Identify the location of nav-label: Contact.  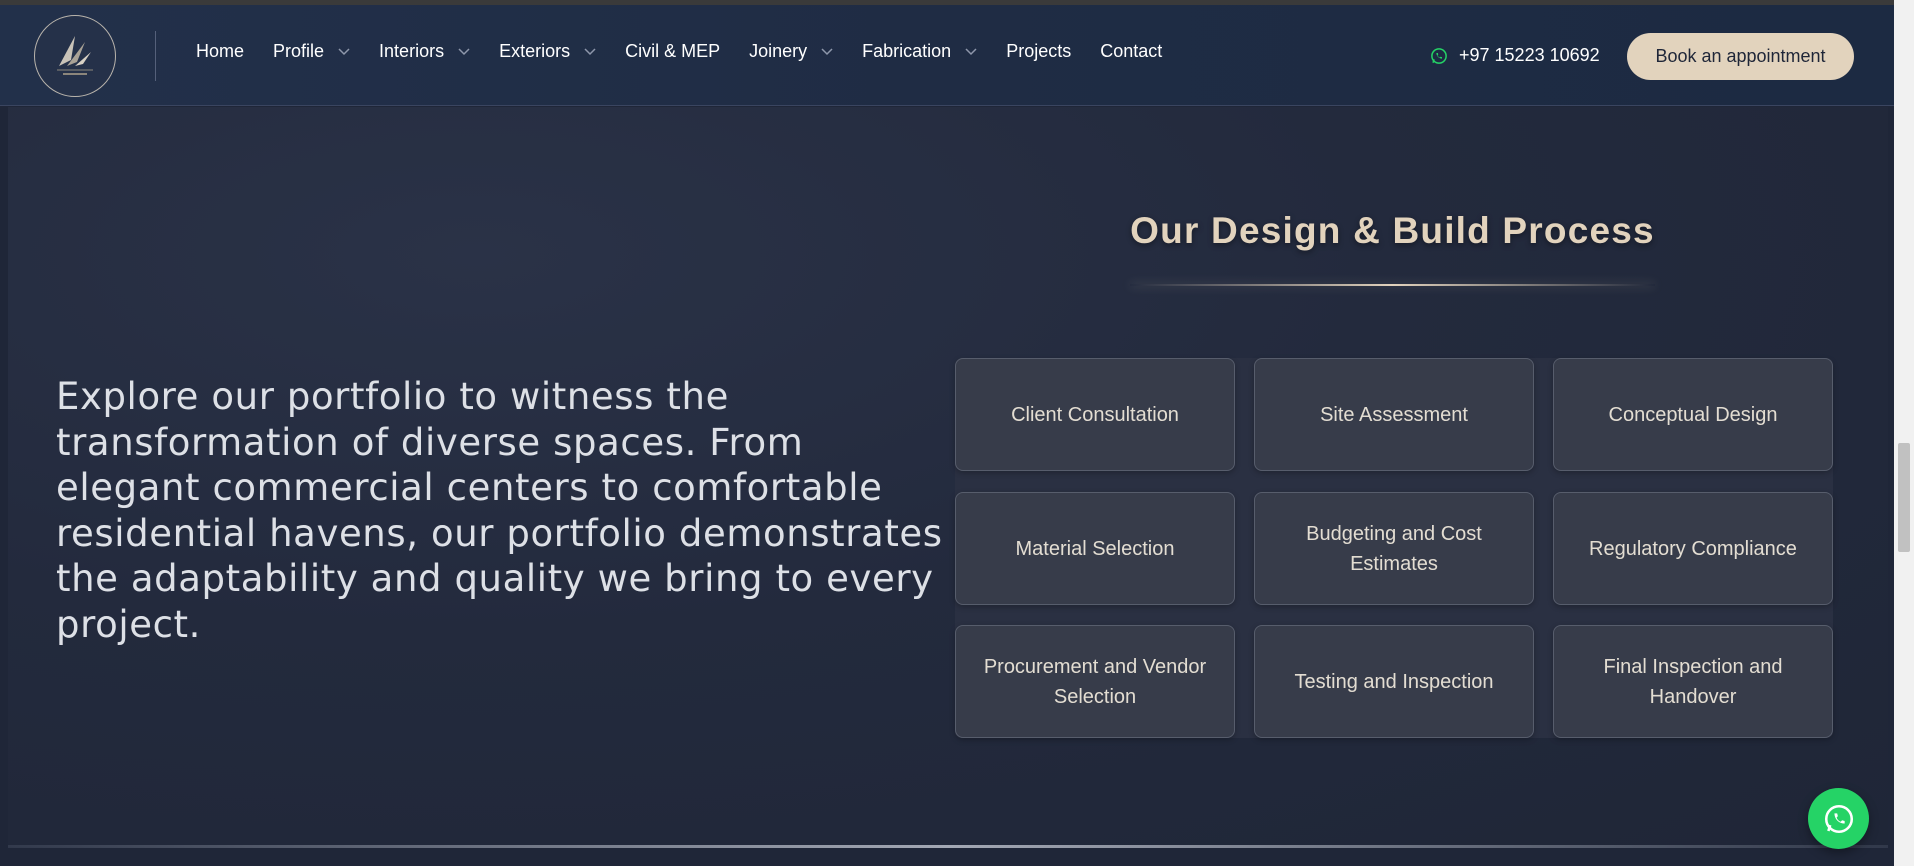
(1131, 51).